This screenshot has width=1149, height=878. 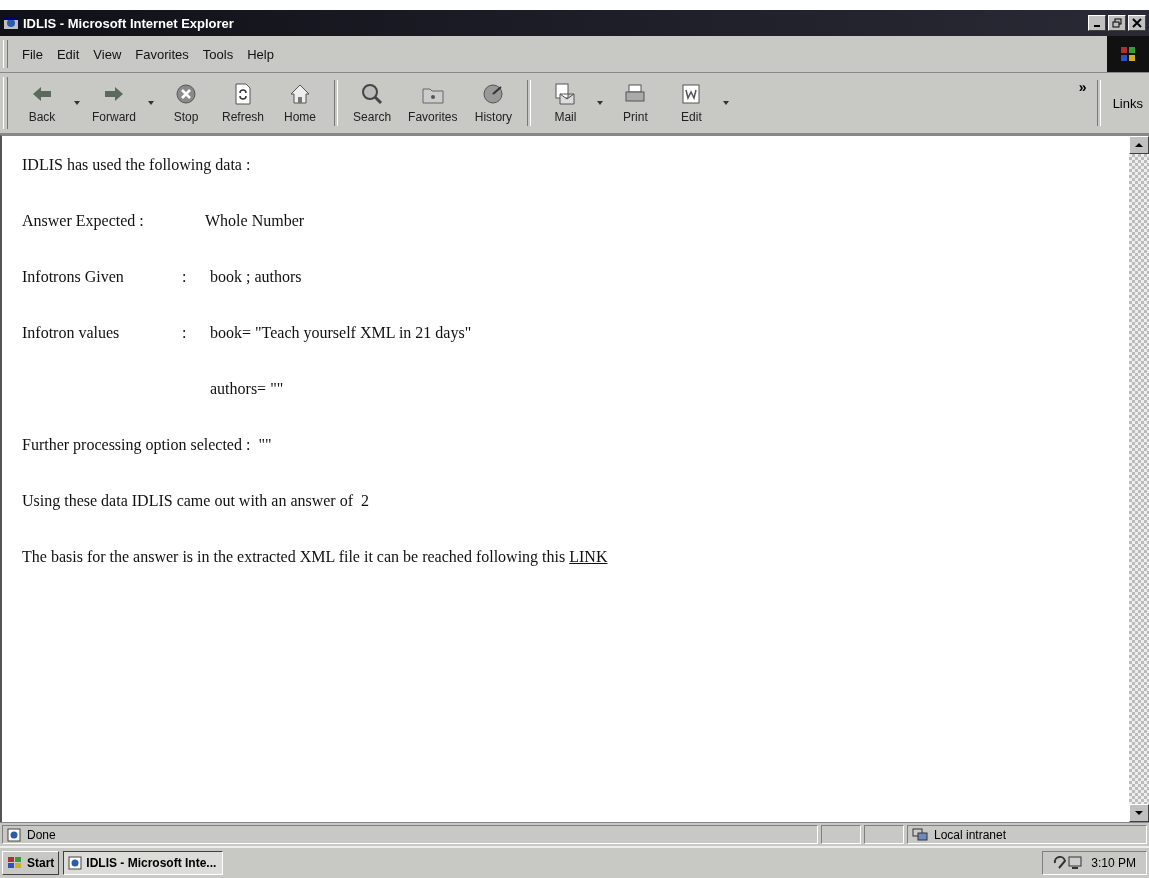 What do you see at coordinates (1068, 863) in the screenshot?
I see `tray-icon` at bounding box center [1068, 863].